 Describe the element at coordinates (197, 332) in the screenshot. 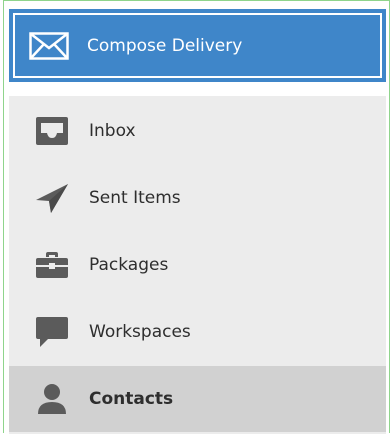

I see `sidebar-item-workspaces: Workspaces` at that location.